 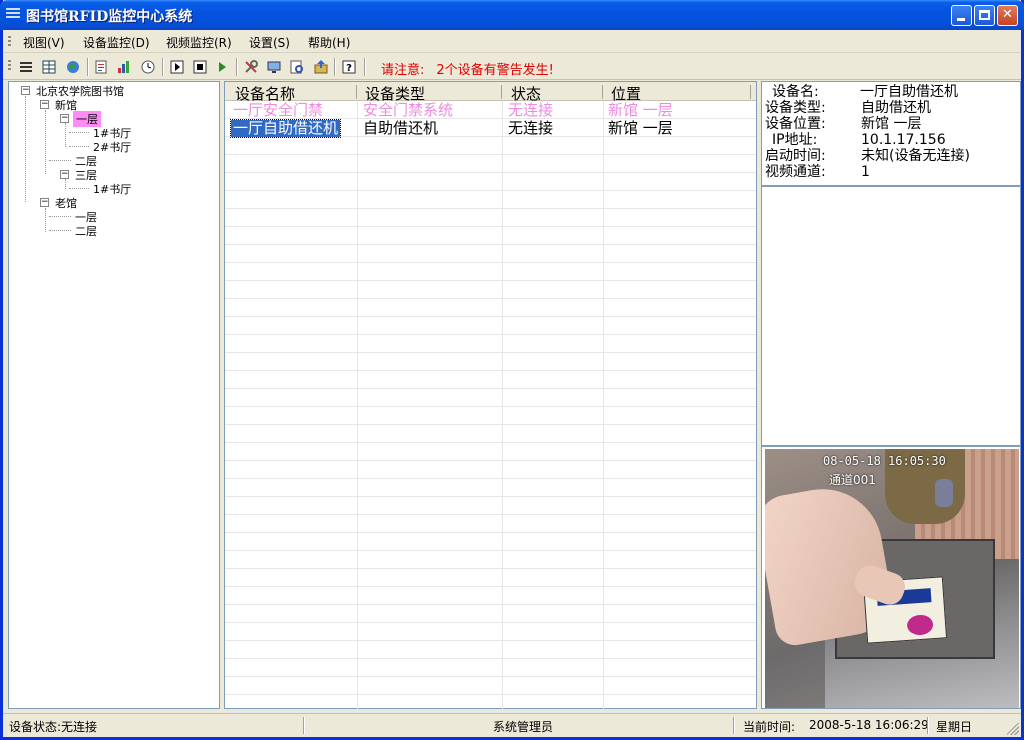 What do you see at coordinates (278, 110) in the screenshot?
I see `cell-device-name: 一厅安全门禁` at bounding box center [278, 110].